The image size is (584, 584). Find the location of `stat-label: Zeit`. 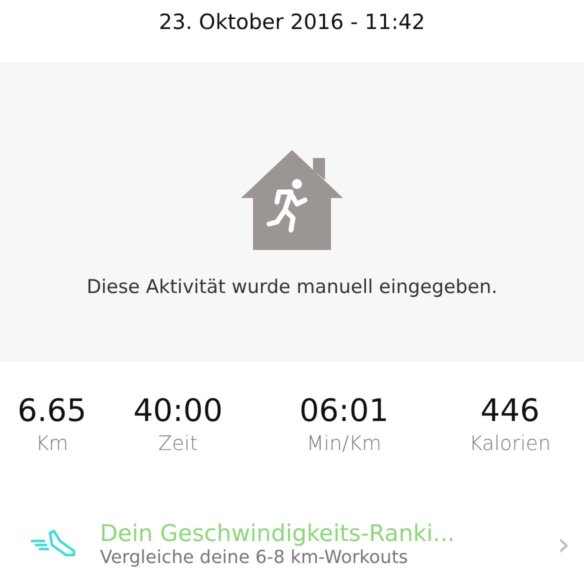

stat-label: Zeit is located at coordinates (178, 443).